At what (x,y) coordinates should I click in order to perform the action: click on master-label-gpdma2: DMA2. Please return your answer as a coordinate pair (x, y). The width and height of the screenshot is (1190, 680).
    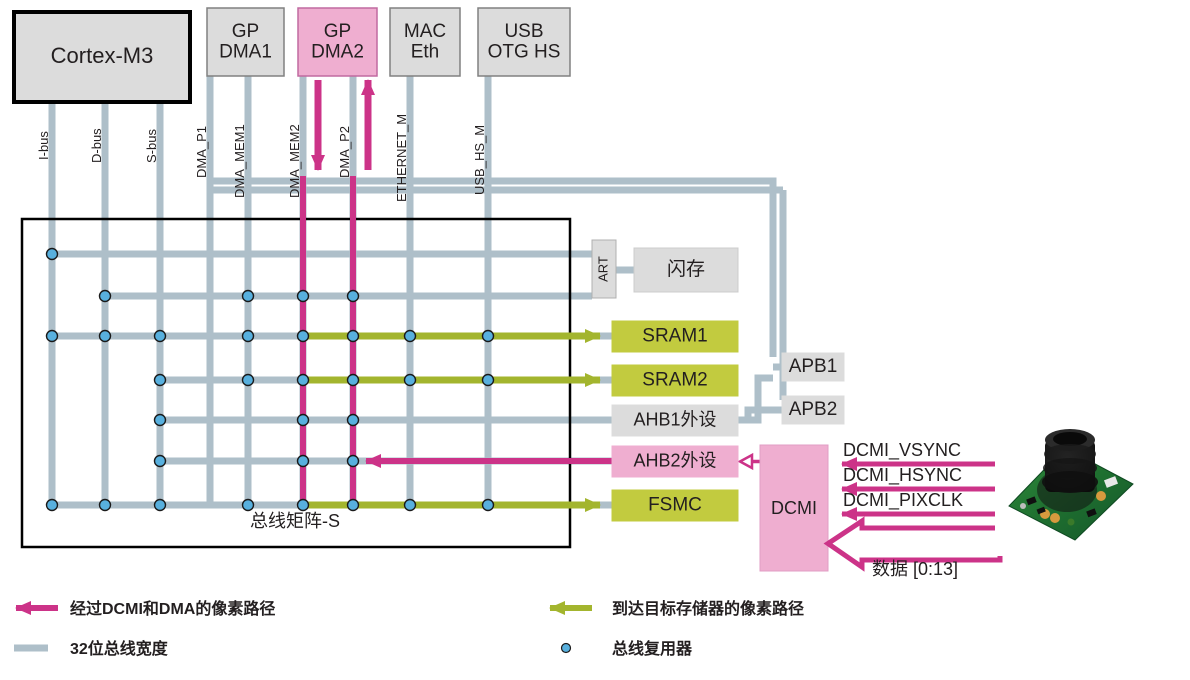
    Looking at the image, I should click on (337, 51).